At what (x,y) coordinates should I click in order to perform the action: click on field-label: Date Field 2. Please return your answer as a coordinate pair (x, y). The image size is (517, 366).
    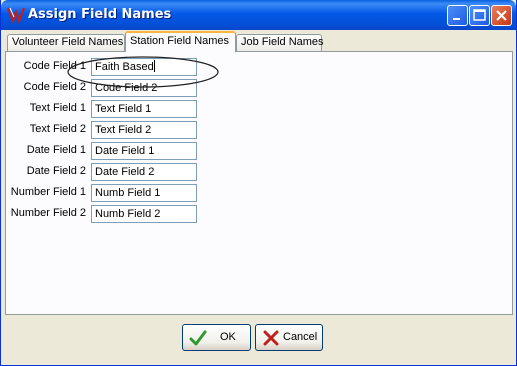
    Looking at the image, I should click on (56, 171).